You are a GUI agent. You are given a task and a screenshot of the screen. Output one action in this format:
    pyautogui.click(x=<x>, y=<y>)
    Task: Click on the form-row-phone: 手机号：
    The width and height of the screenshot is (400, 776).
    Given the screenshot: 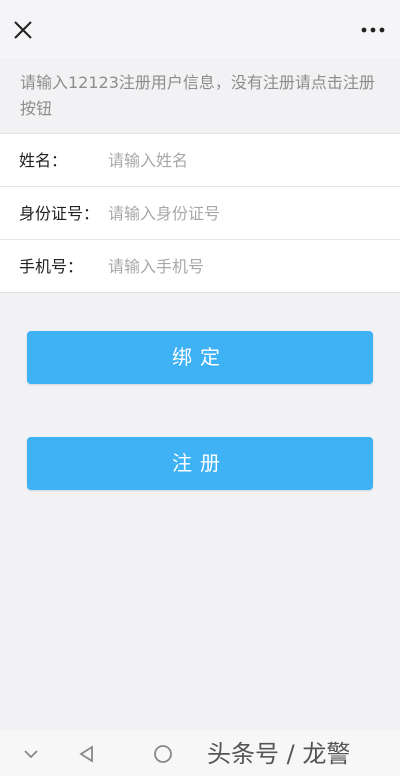 What is the action you would take?
    pyautogui.click(x=200, y=266)
    